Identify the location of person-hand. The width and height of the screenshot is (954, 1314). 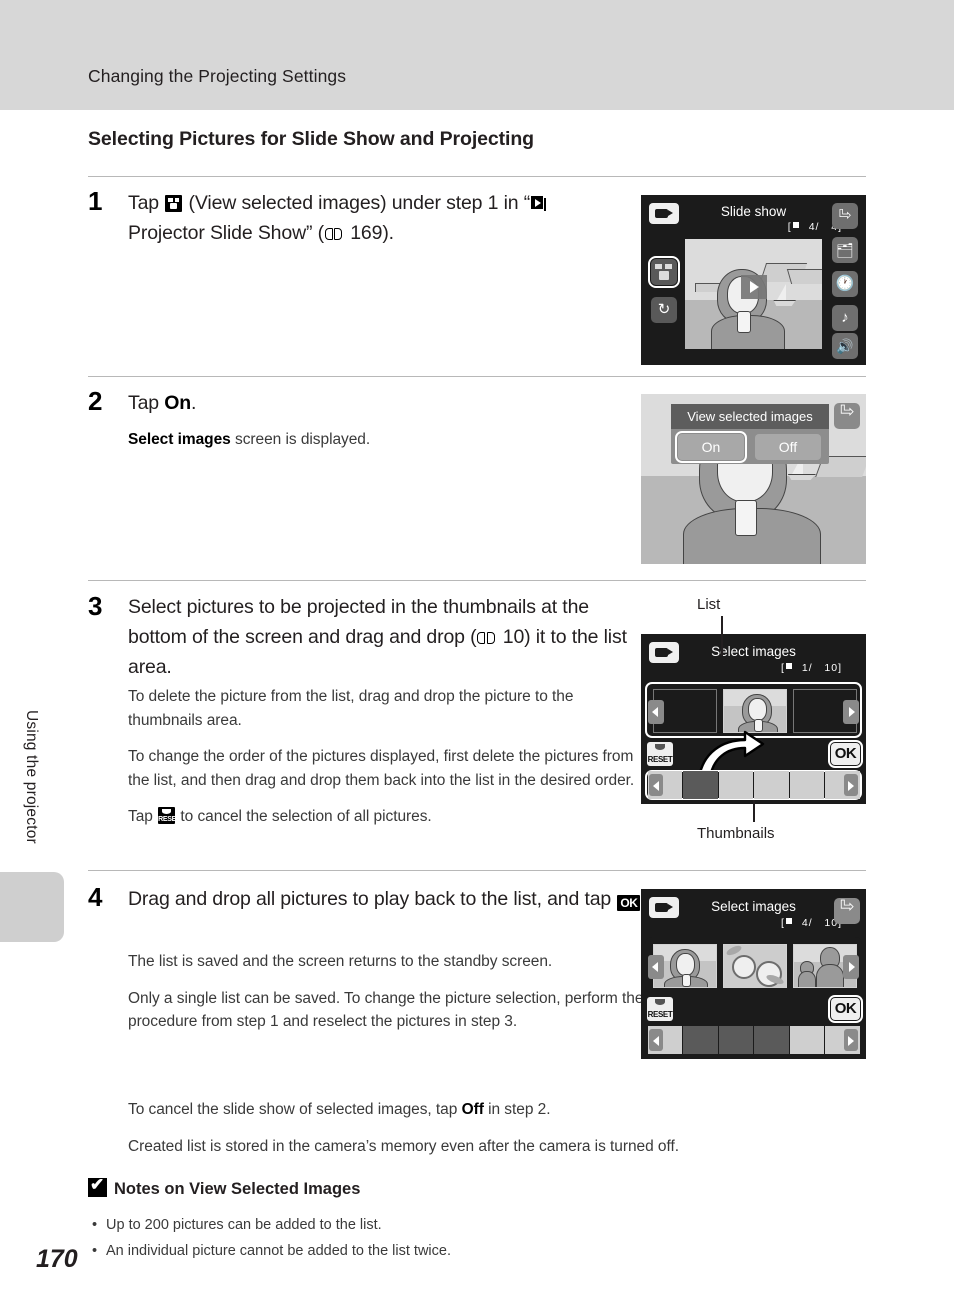
(744, 322).